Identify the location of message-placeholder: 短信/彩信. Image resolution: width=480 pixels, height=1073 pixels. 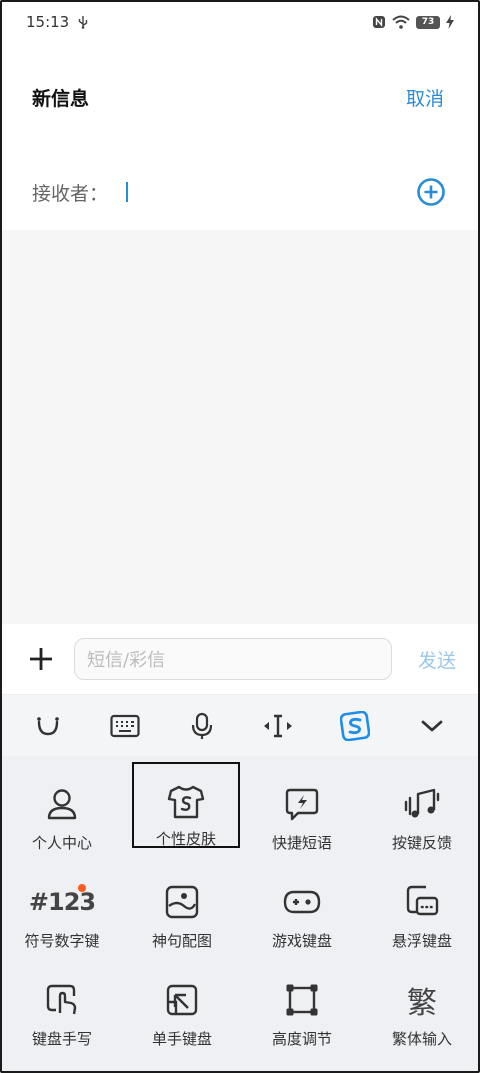
(126, 660).